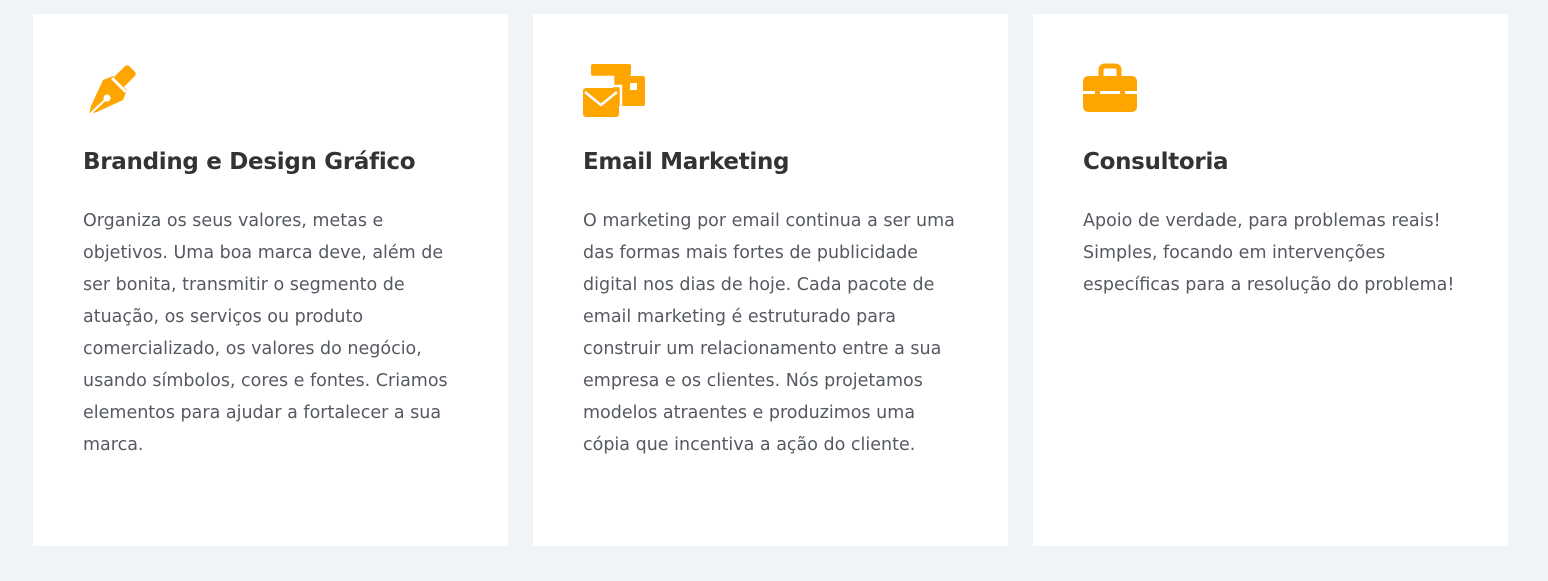 The height and width of the screenshot is (581, 1548). I want to click on pen-nib-icon, so click(114, 91).